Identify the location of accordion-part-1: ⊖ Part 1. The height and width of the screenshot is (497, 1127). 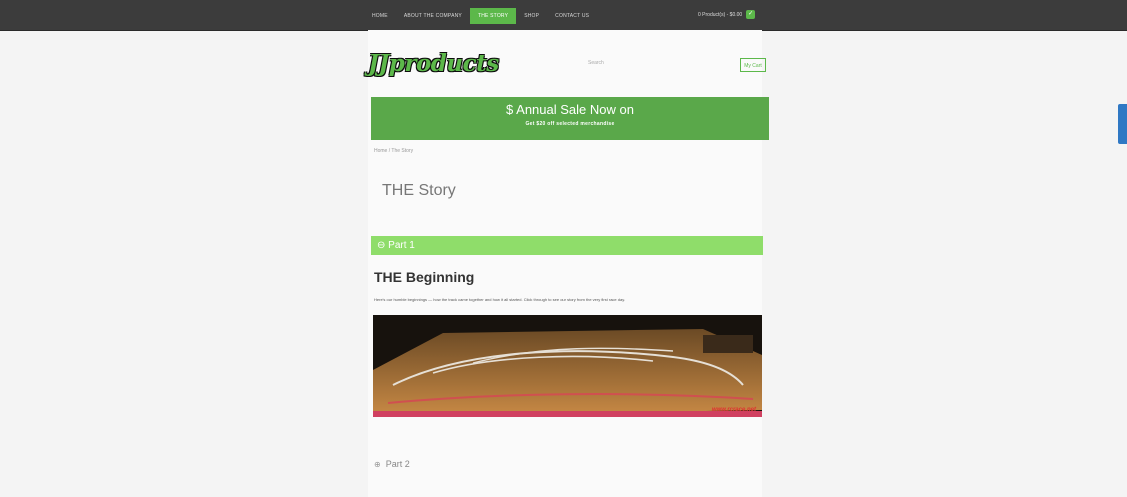
(567, 245).